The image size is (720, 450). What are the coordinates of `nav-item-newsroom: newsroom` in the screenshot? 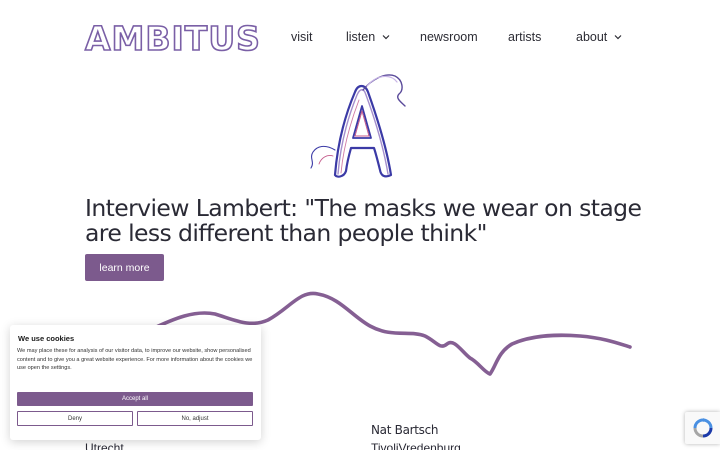 It's located at (449, 37).